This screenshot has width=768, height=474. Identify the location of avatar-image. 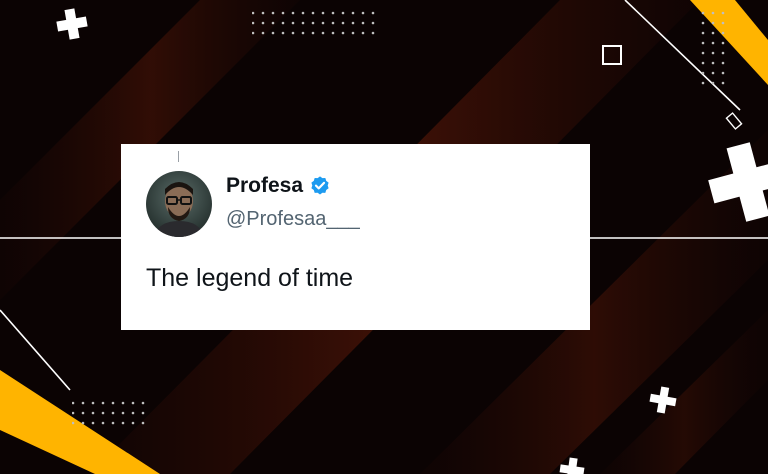
(179, 204).